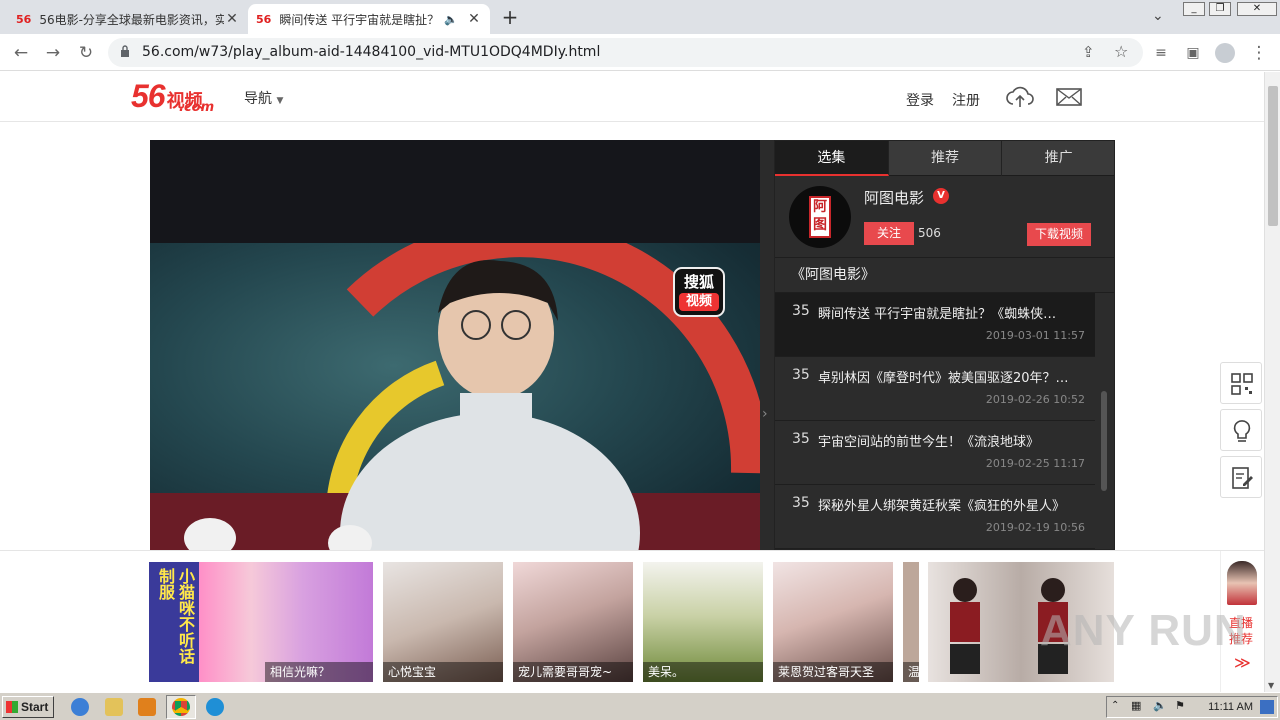  I want to click on site-logo: 56 视频 .com, so click(172, 96).